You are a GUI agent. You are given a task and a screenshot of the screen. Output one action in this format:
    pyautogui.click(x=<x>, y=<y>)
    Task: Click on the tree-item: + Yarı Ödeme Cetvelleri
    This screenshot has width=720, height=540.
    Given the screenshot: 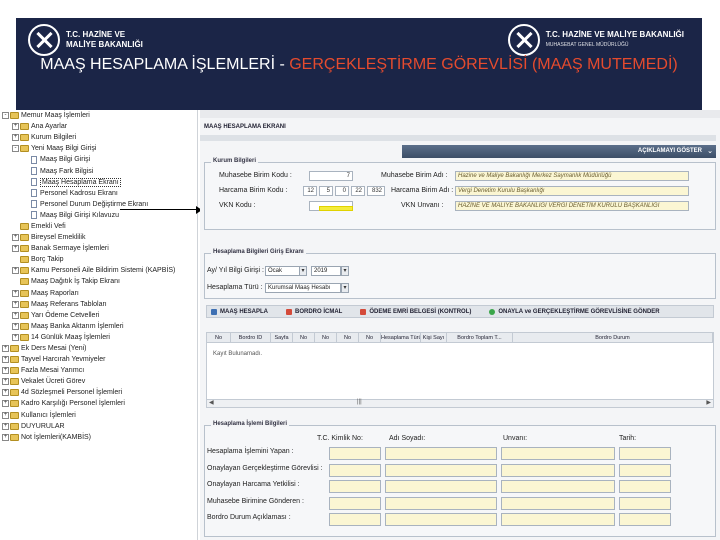 What is the action you would take?
    pyautogui.click(x=98, y=315)
    